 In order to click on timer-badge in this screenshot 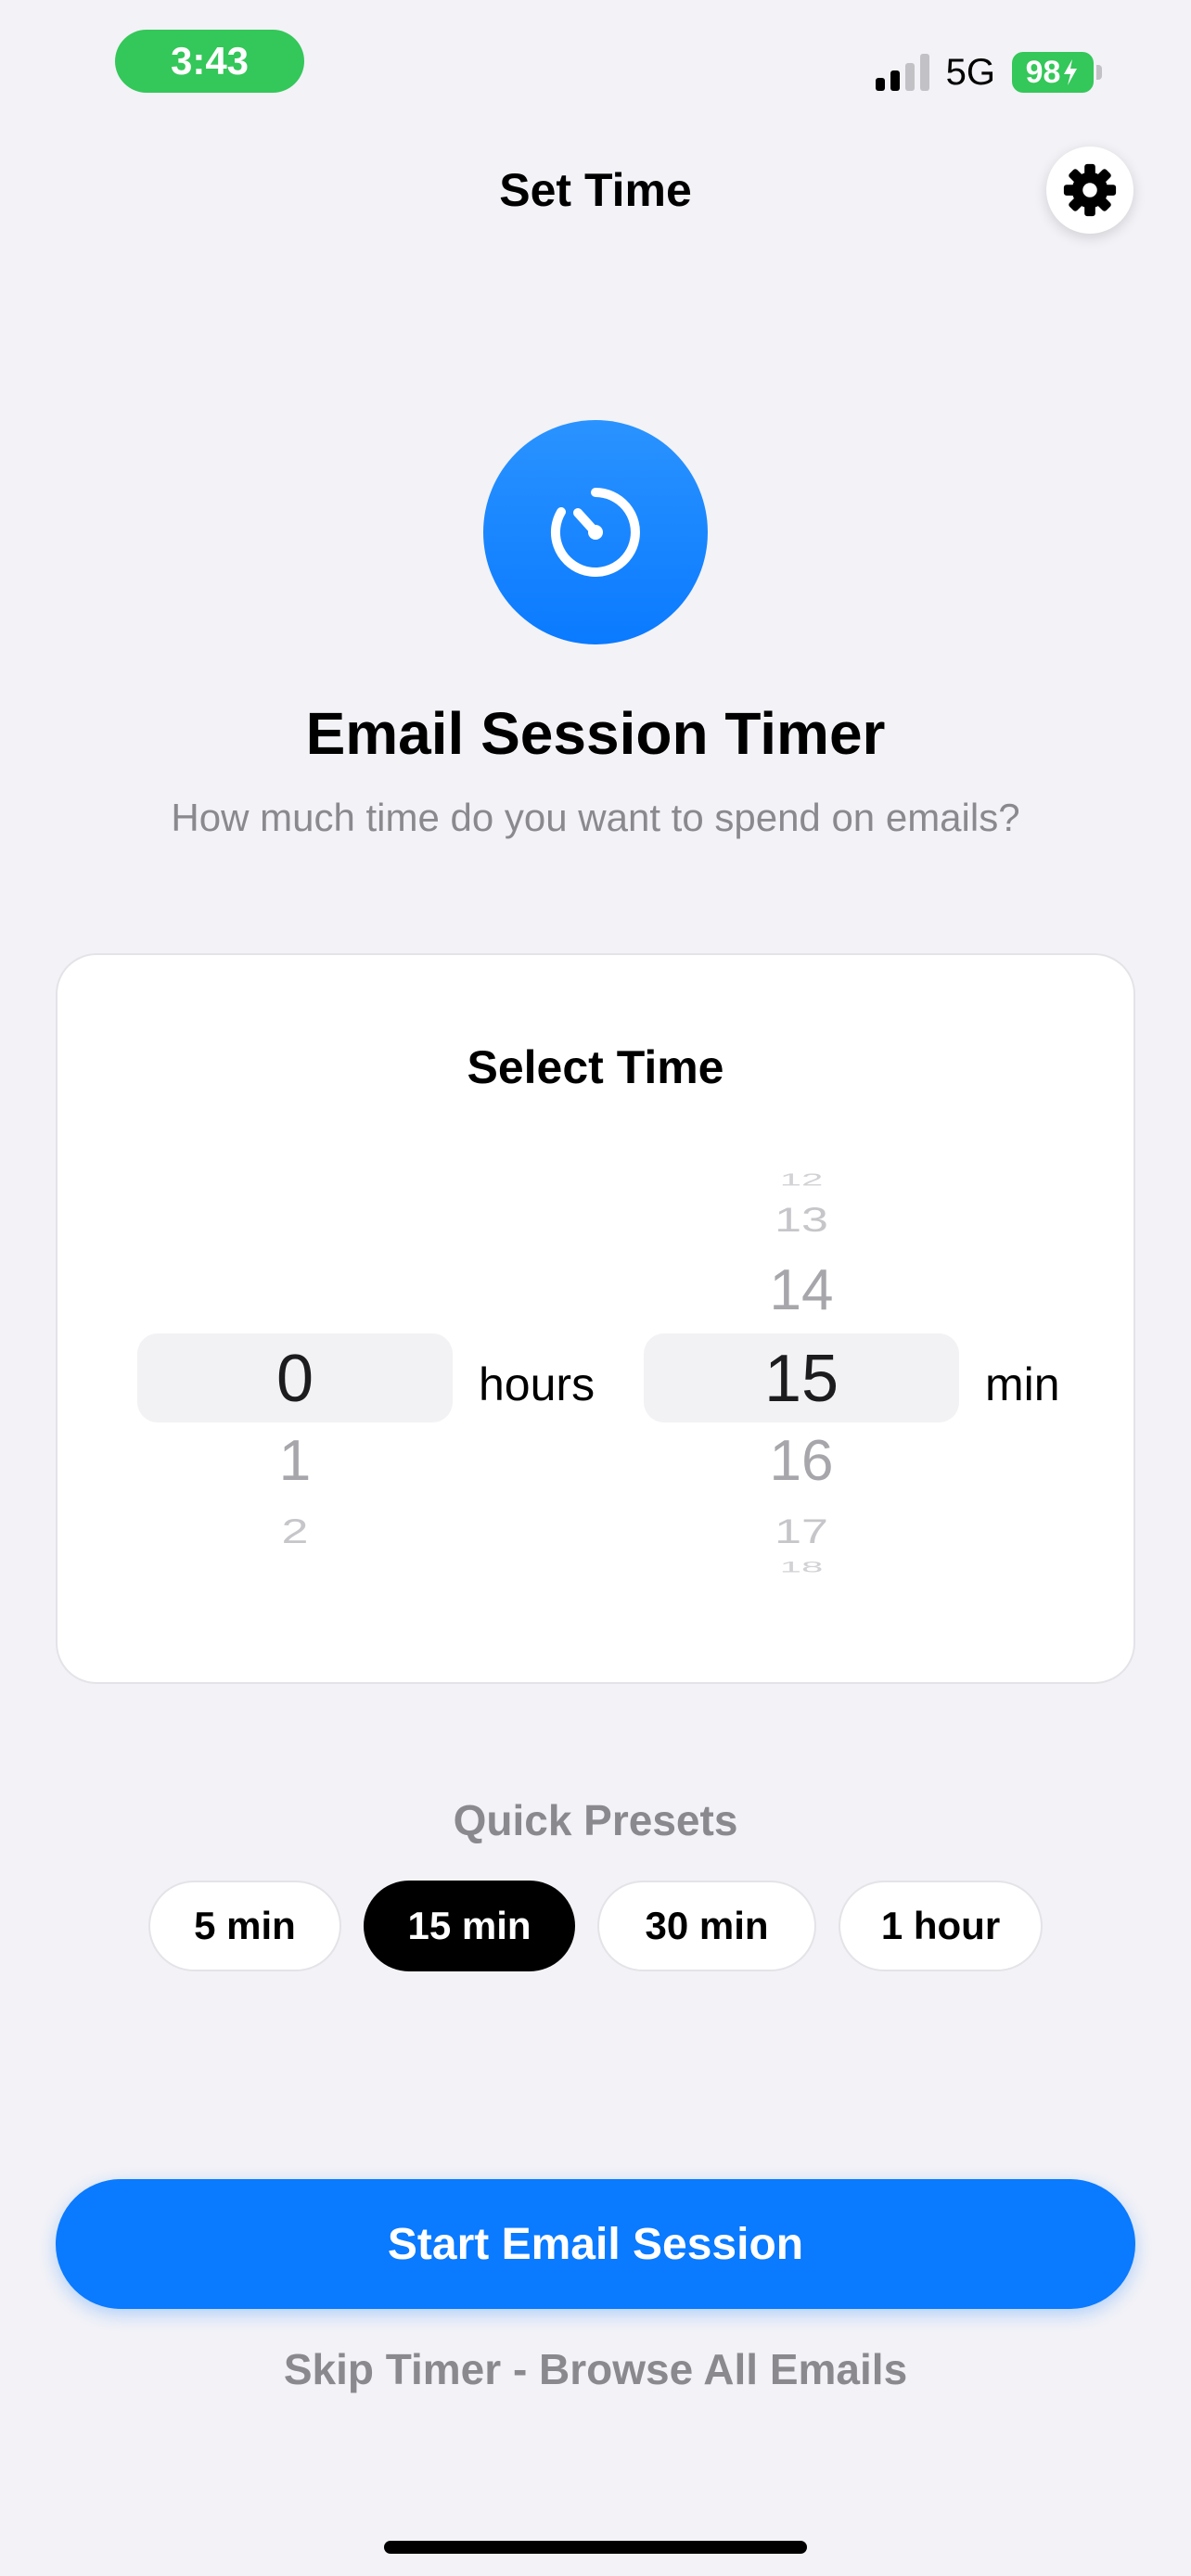, I will do `click(595, 532)`.